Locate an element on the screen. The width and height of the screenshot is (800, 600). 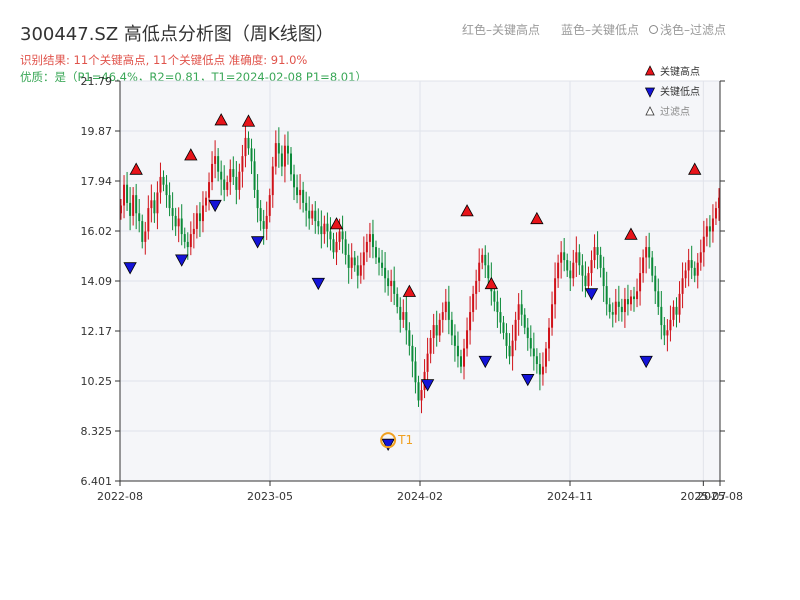
x-tick-label: 2025-08 is located at coordinates (720, 496).